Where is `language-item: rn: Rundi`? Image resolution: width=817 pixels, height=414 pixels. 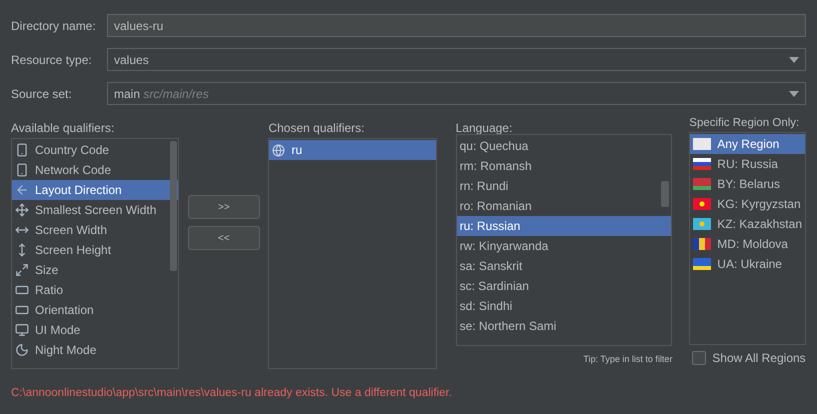
language-item: rn: Rundi is located at coordinates (564, 186).